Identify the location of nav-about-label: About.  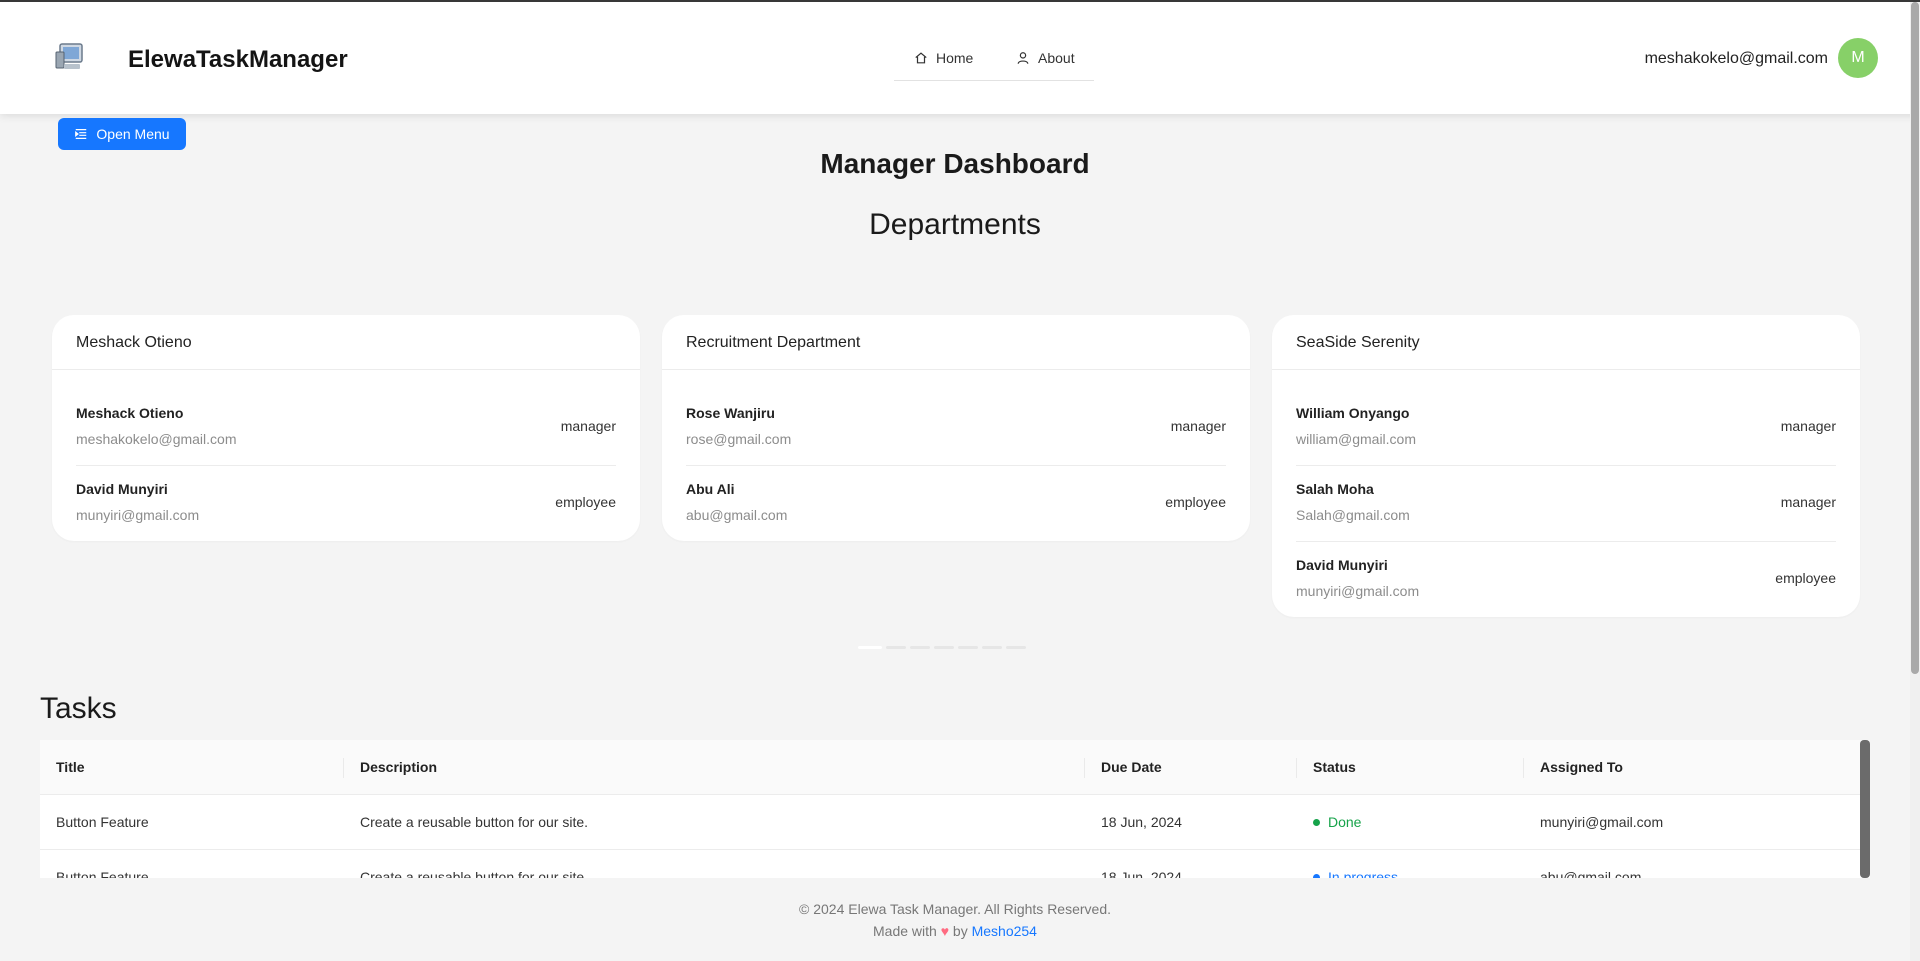
(1056, 58).